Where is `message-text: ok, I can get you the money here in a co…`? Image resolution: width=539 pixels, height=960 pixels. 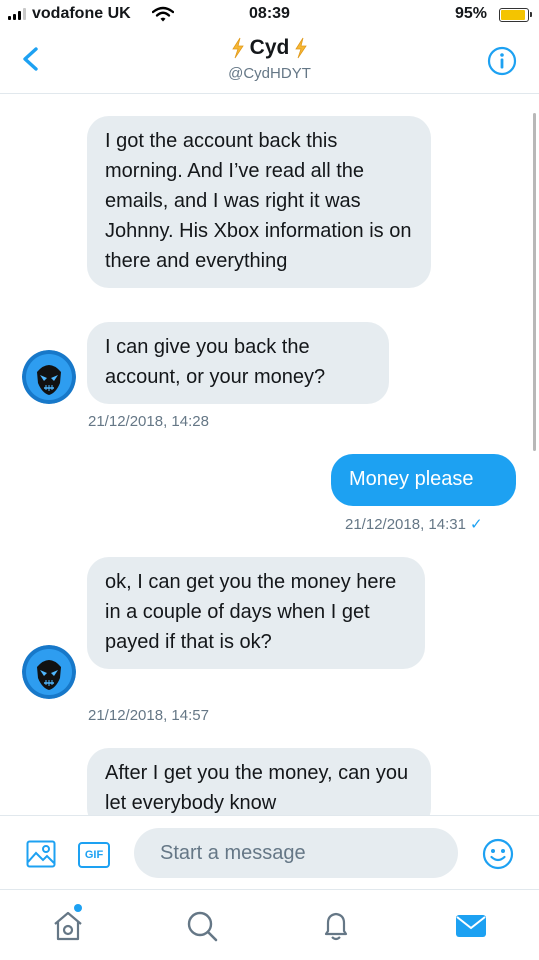
message-text: ok, I can get you the money here in a co… is located at coordinates (251, 612).